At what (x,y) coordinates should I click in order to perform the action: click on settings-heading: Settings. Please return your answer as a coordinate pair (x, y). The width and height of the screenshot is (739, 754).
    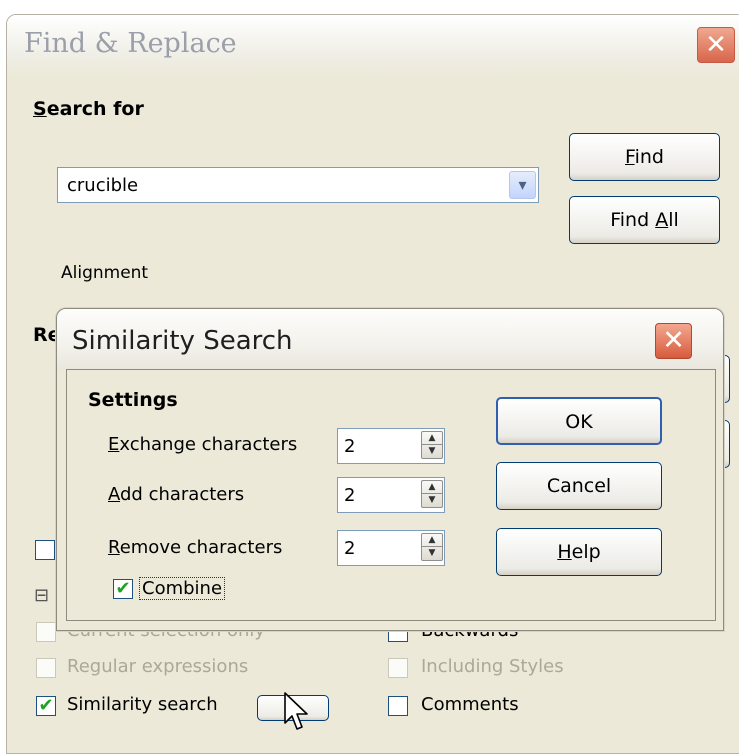
    Looking at the image, I should click on (133, 400).